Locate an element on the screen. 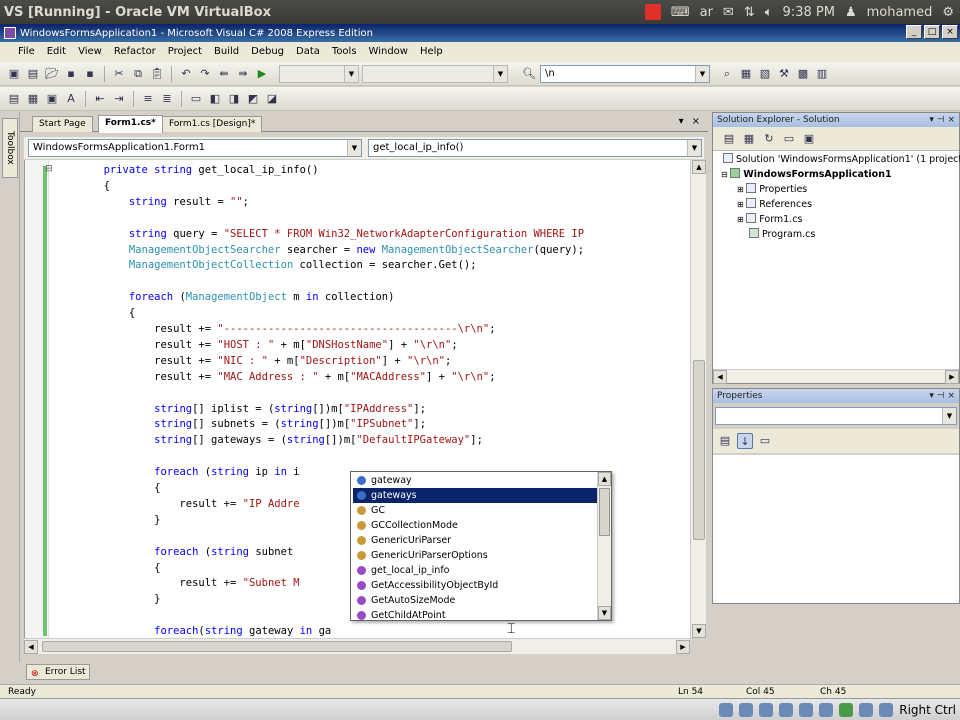 The width and height of the screenshot is (960, 720). code-line: foreach (string subnet is located at coordinates (173, 552).